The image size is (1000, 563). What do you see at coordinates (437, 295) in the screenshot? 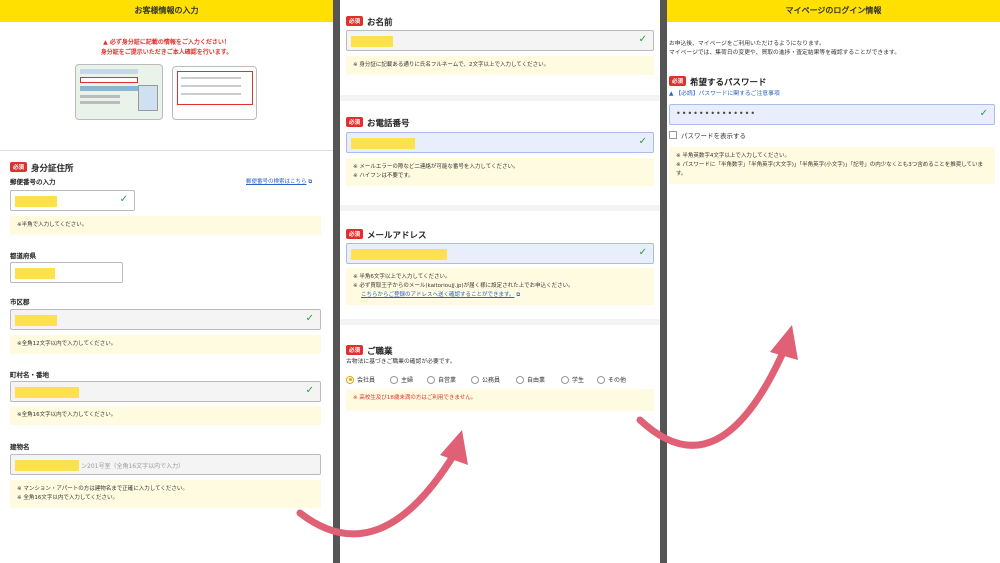
I see `email-check-link-text: こちらからご登録のアドレスへ送く確認することができます。` at bounding box center [437, 295].